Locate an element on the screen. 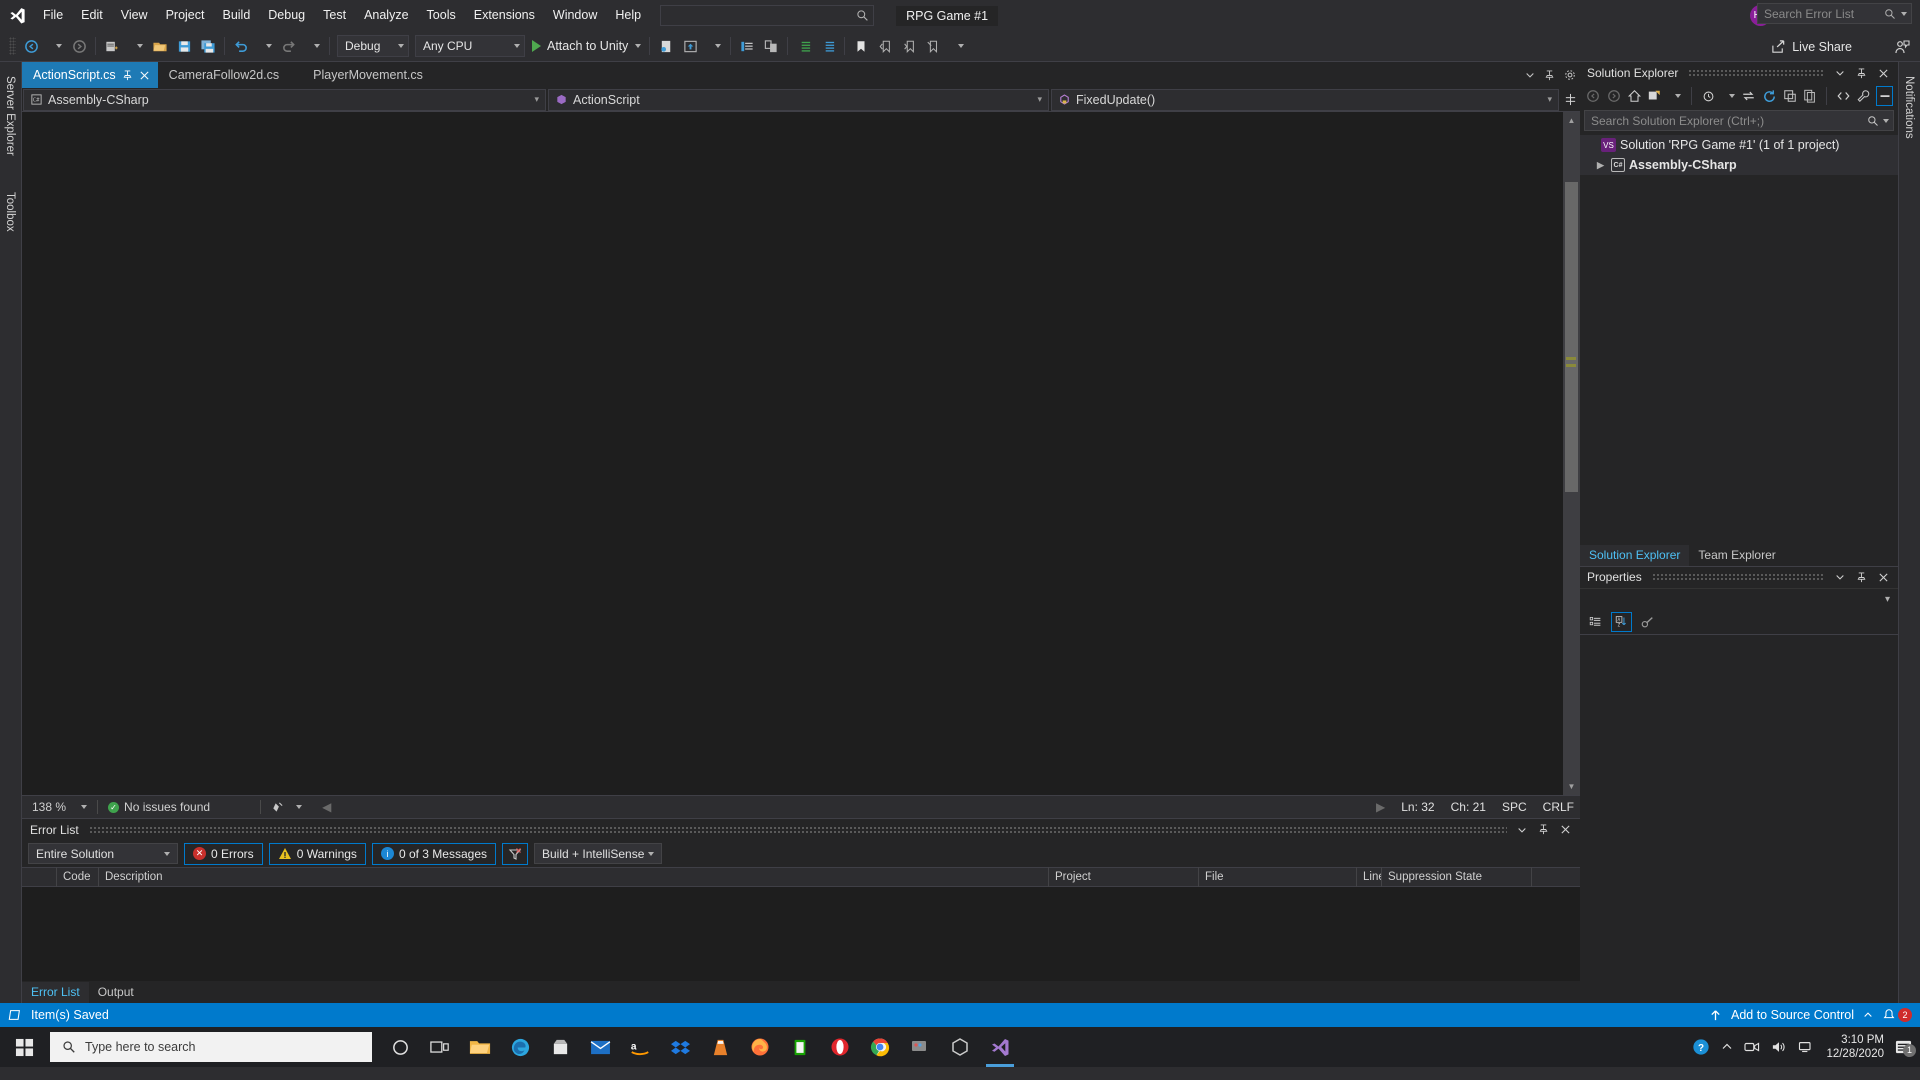 The height and width of the screenshot is (1080, 1920). menu-analyze: Analyze is located at coordinates (386, 15).